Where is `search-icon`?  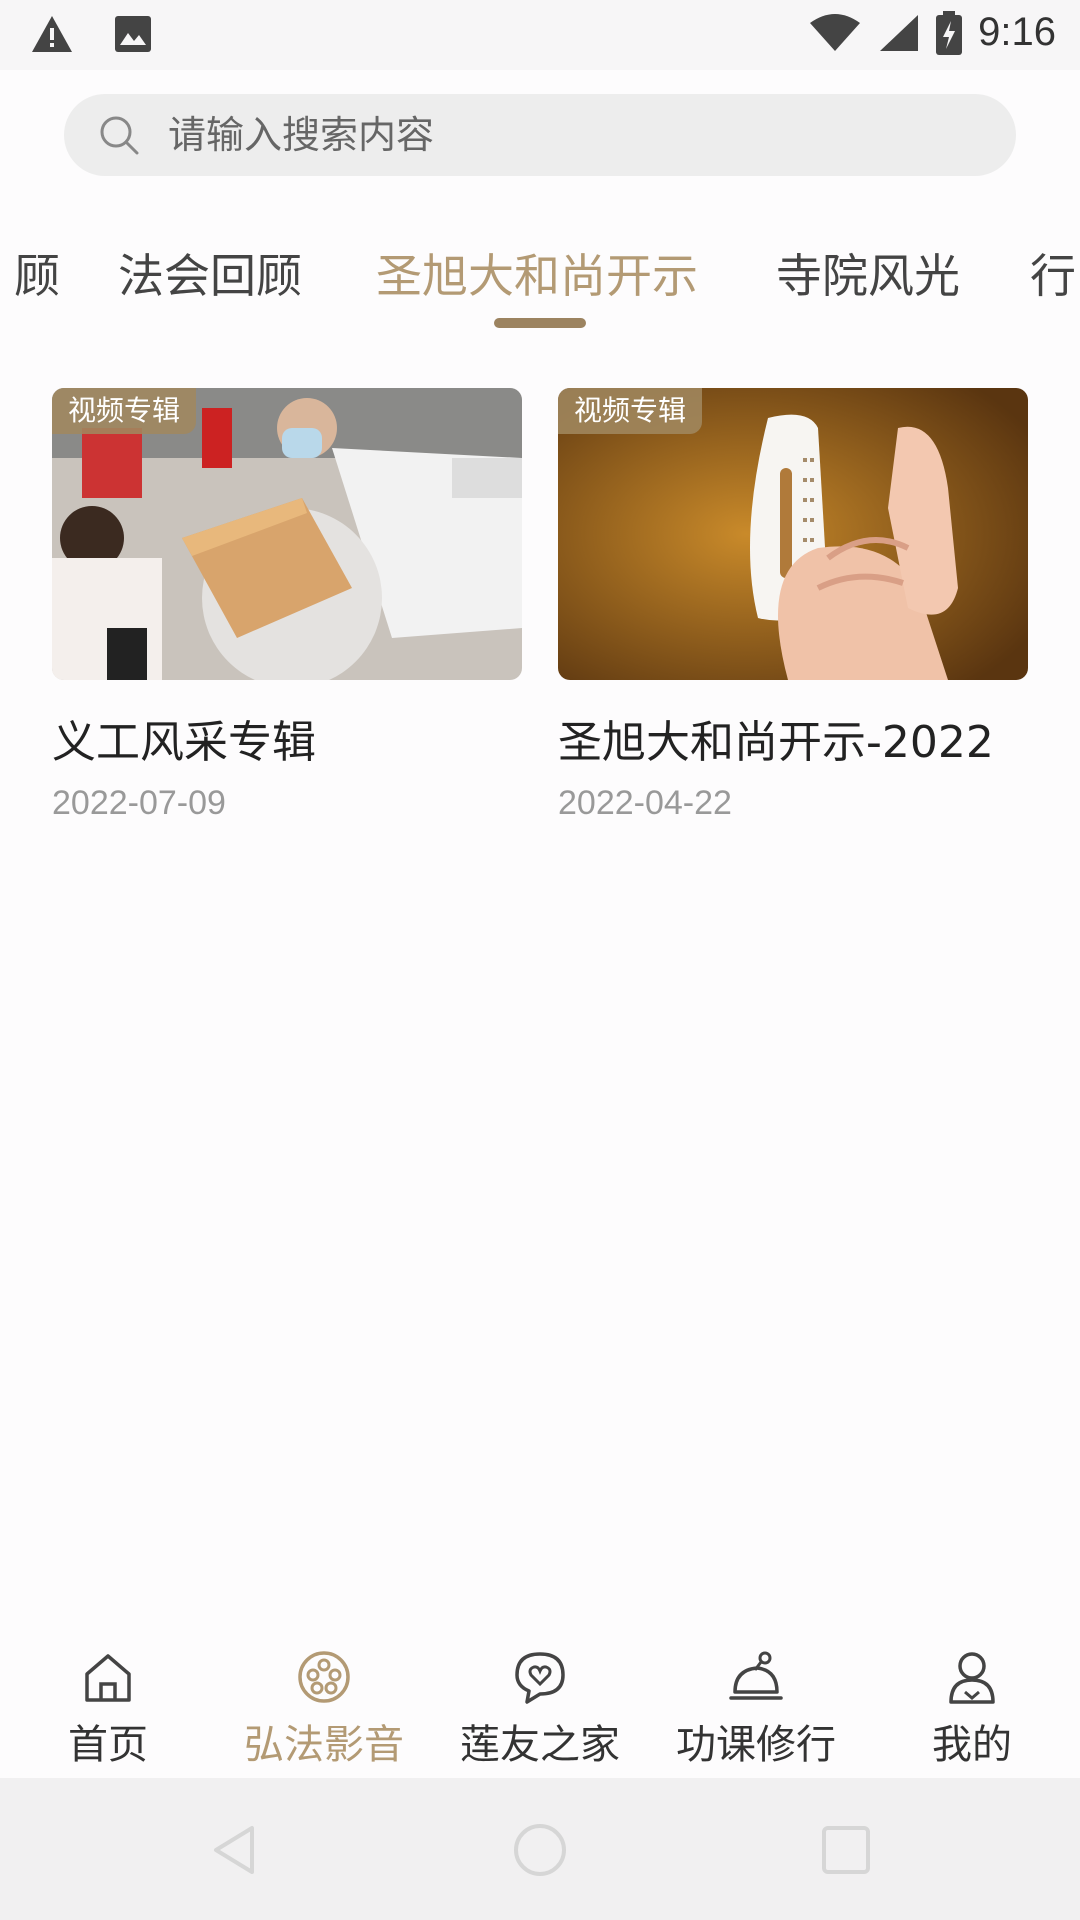
search-icon is located at coordinates (119, 135).